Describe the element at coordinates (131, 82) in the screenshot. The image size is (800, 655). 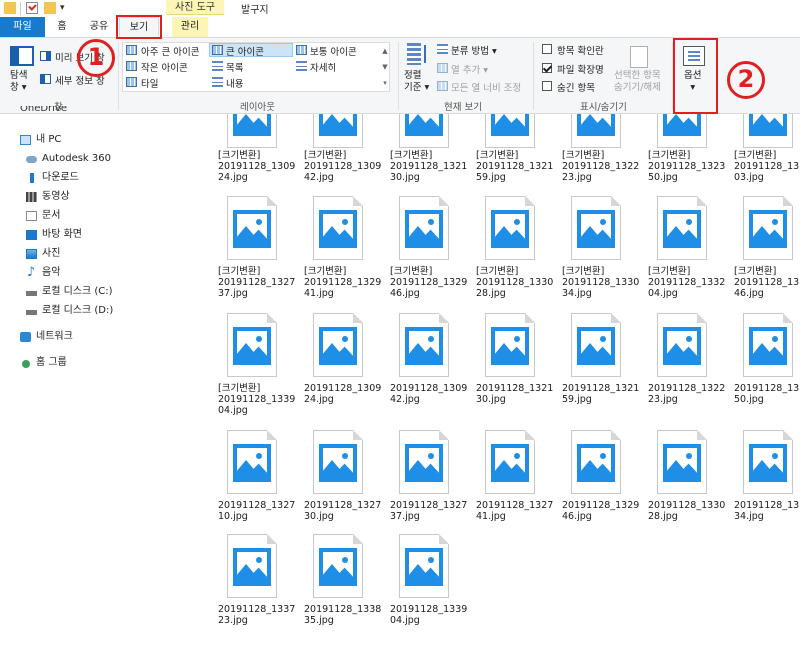
I see `tiles-view-icon` at that location.